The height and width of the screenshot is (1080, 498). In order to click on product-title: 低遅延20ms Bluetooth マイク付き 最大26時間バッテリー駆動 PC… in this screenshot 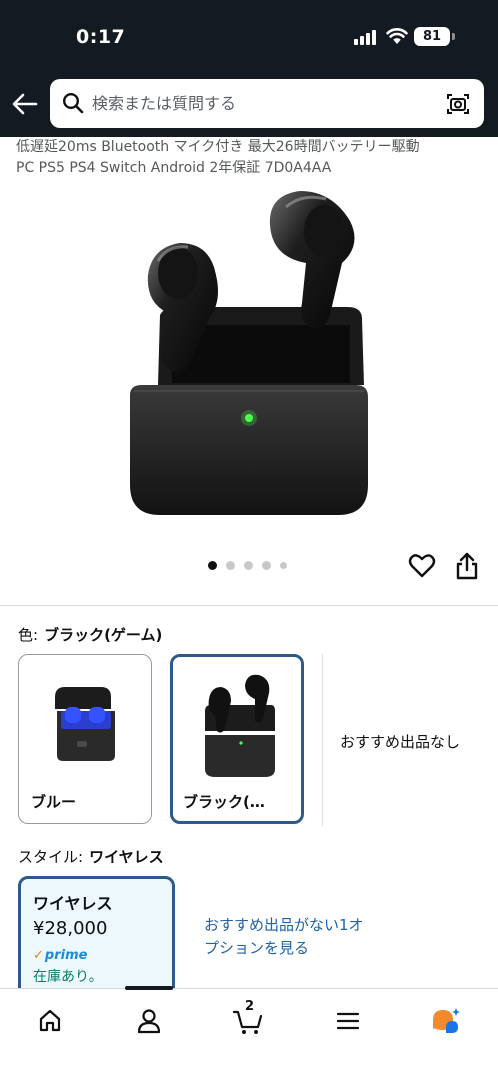, I will do `click(252, 158)`.